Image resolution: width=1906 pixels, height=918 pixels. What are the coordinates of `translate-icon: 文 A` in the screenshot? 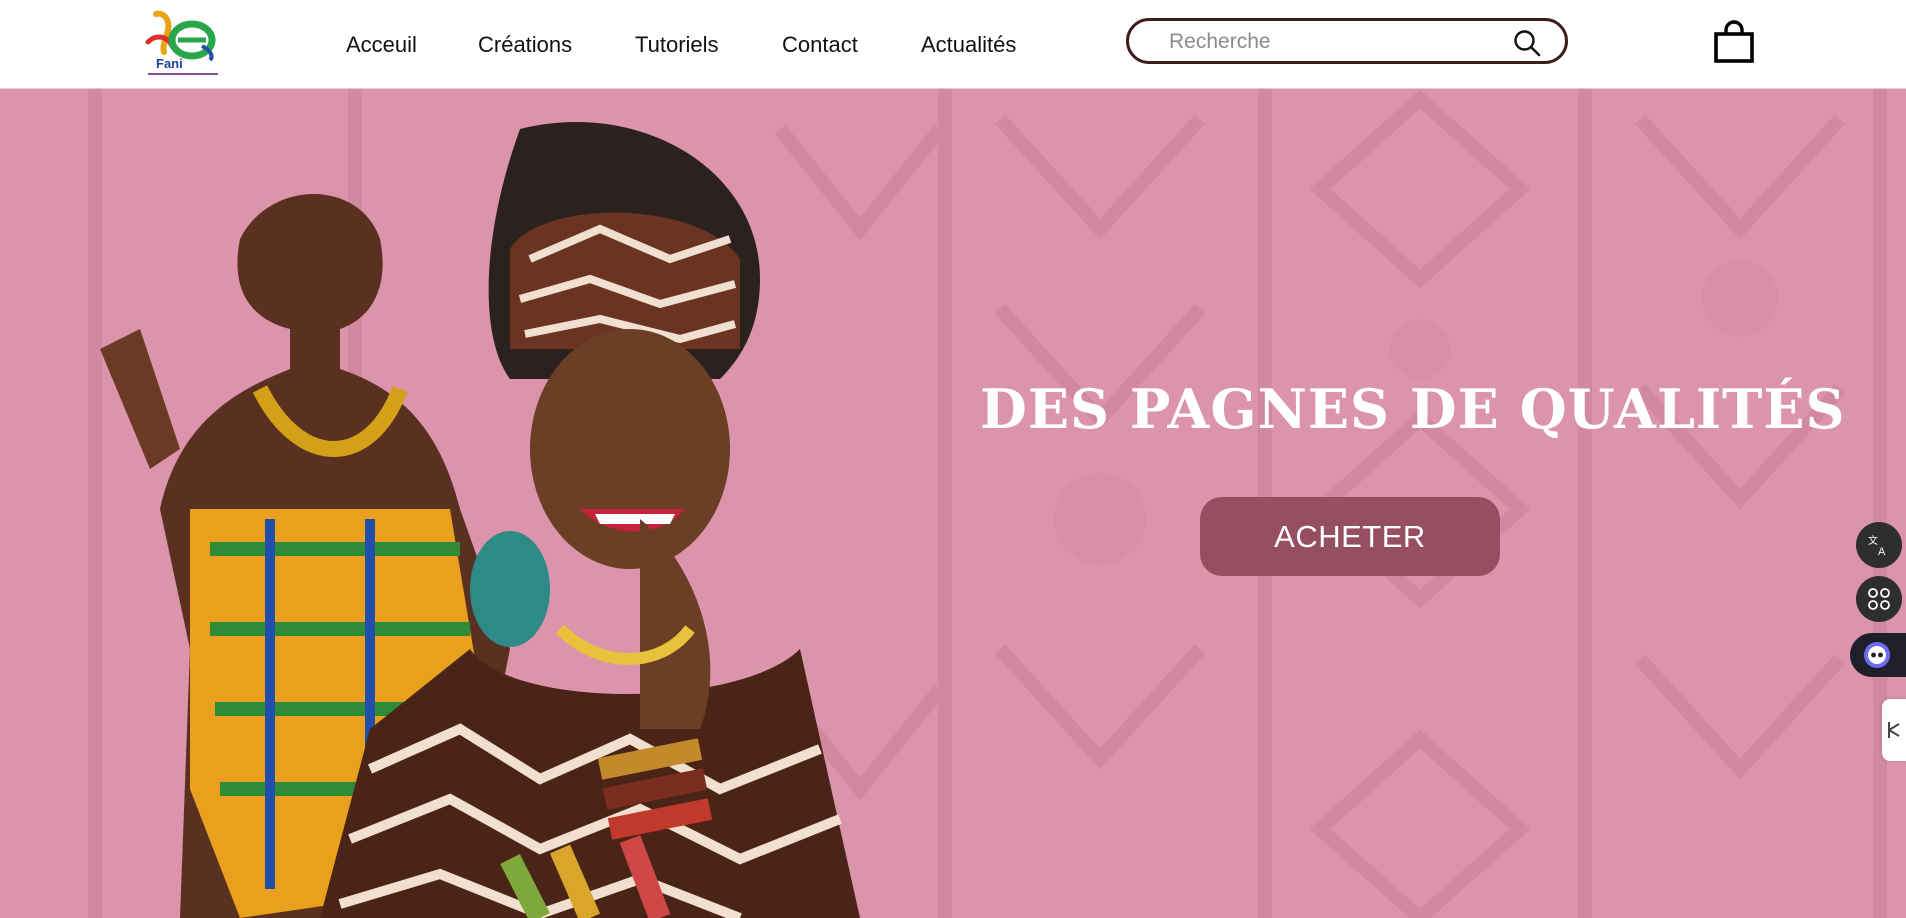 It's located at (1877, 545).